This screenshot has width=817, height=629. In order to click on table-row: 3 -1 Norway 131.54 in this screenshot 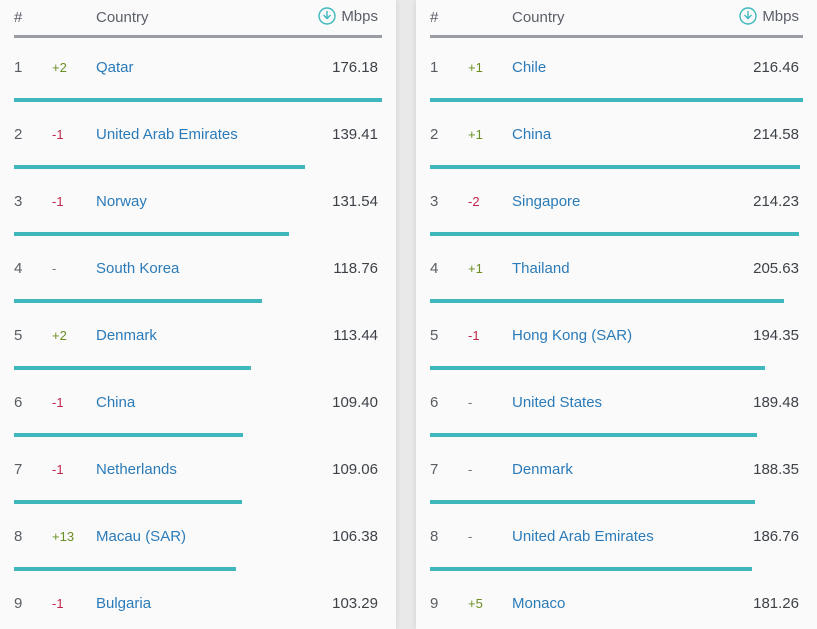, I will do `click(198, 201)`.